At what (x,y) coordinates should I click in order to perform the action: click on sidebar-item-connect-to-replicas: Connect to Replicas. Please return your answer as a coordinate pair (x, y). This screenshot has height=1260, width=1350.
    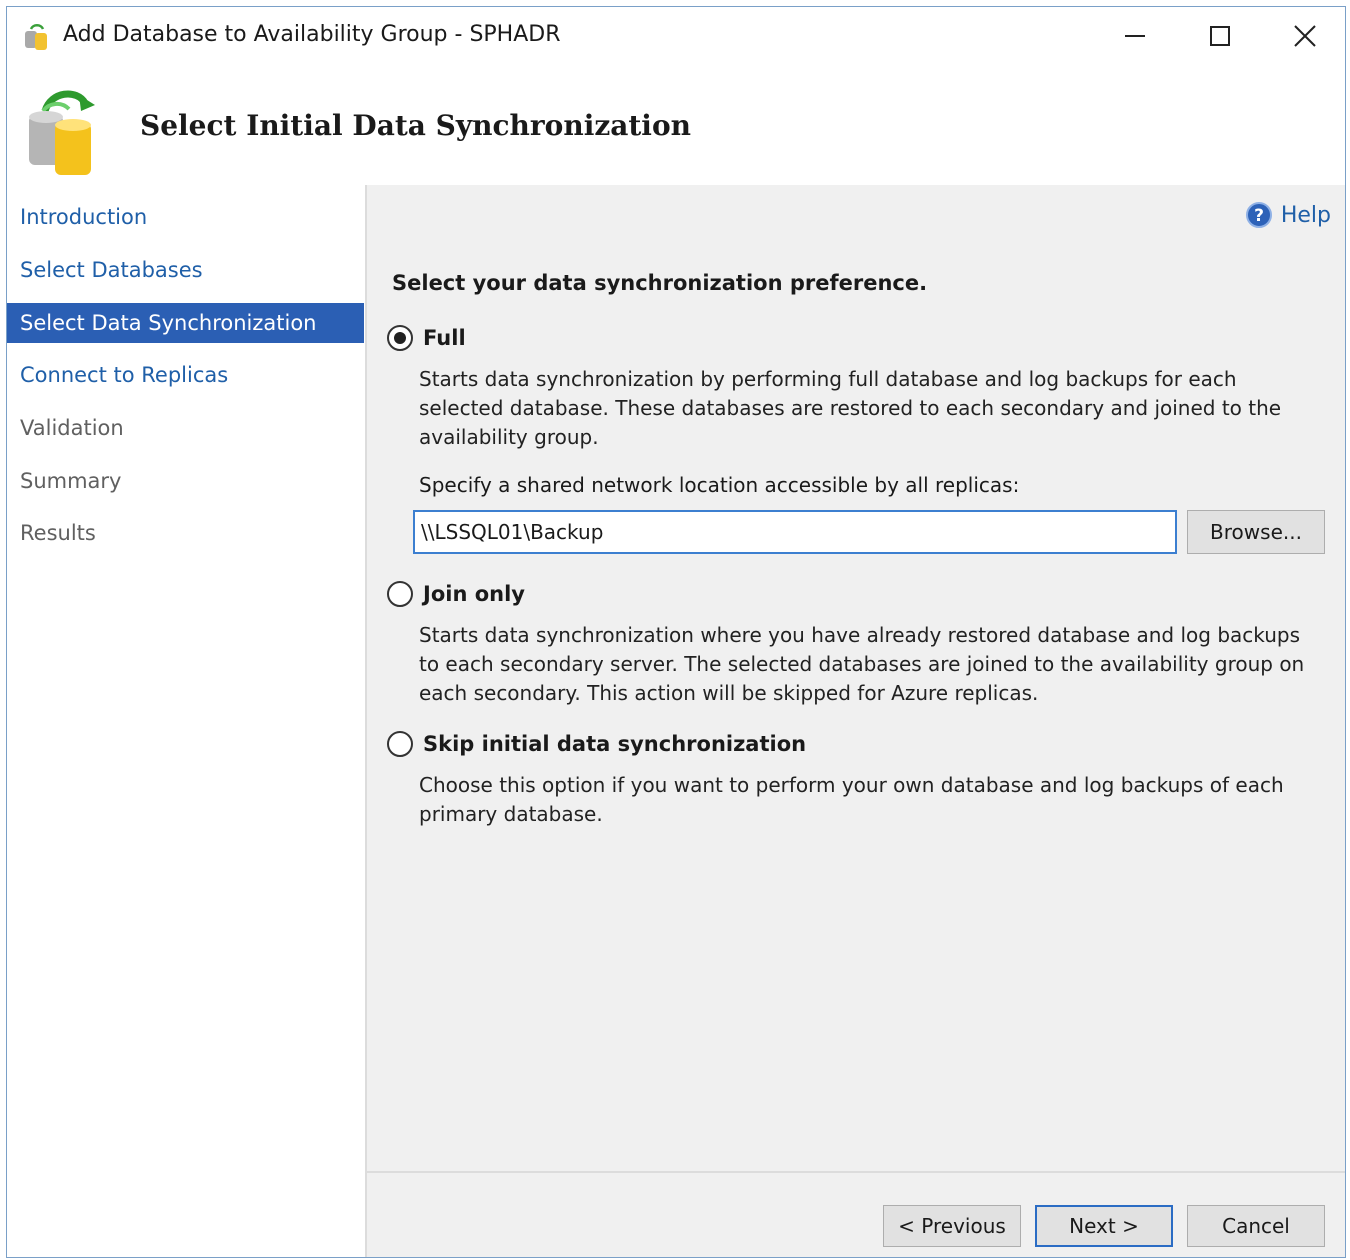
    Looking at the image, I should click on (185, 375).